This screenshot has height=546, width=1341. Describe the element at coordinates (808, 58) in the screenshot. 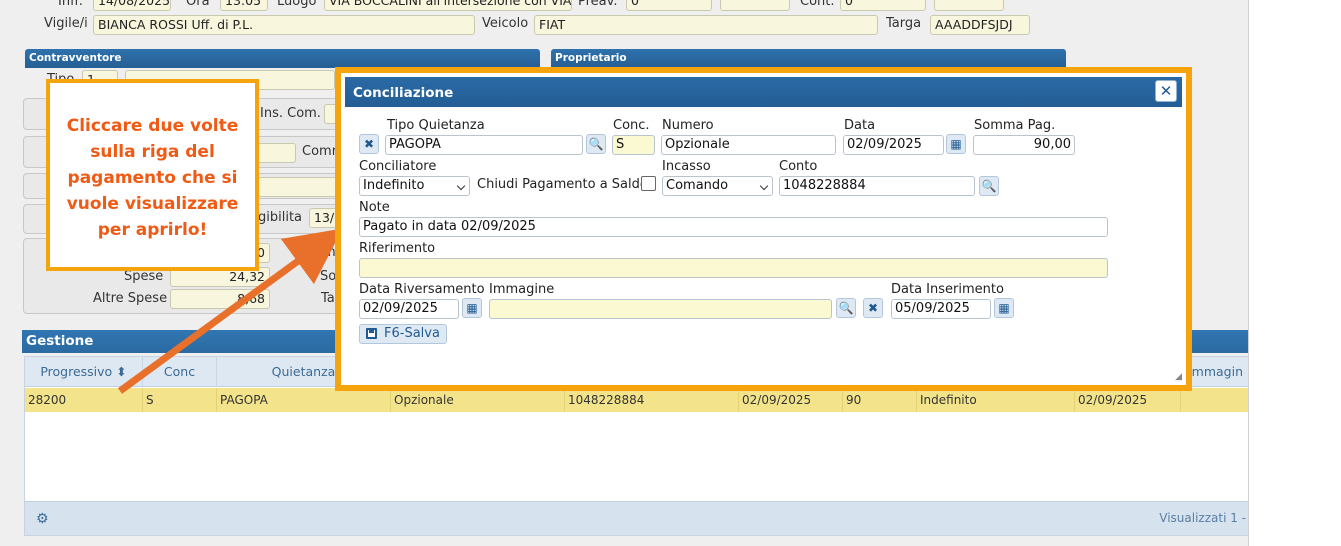

I see `proprietario-header: Proprietario` at that location.